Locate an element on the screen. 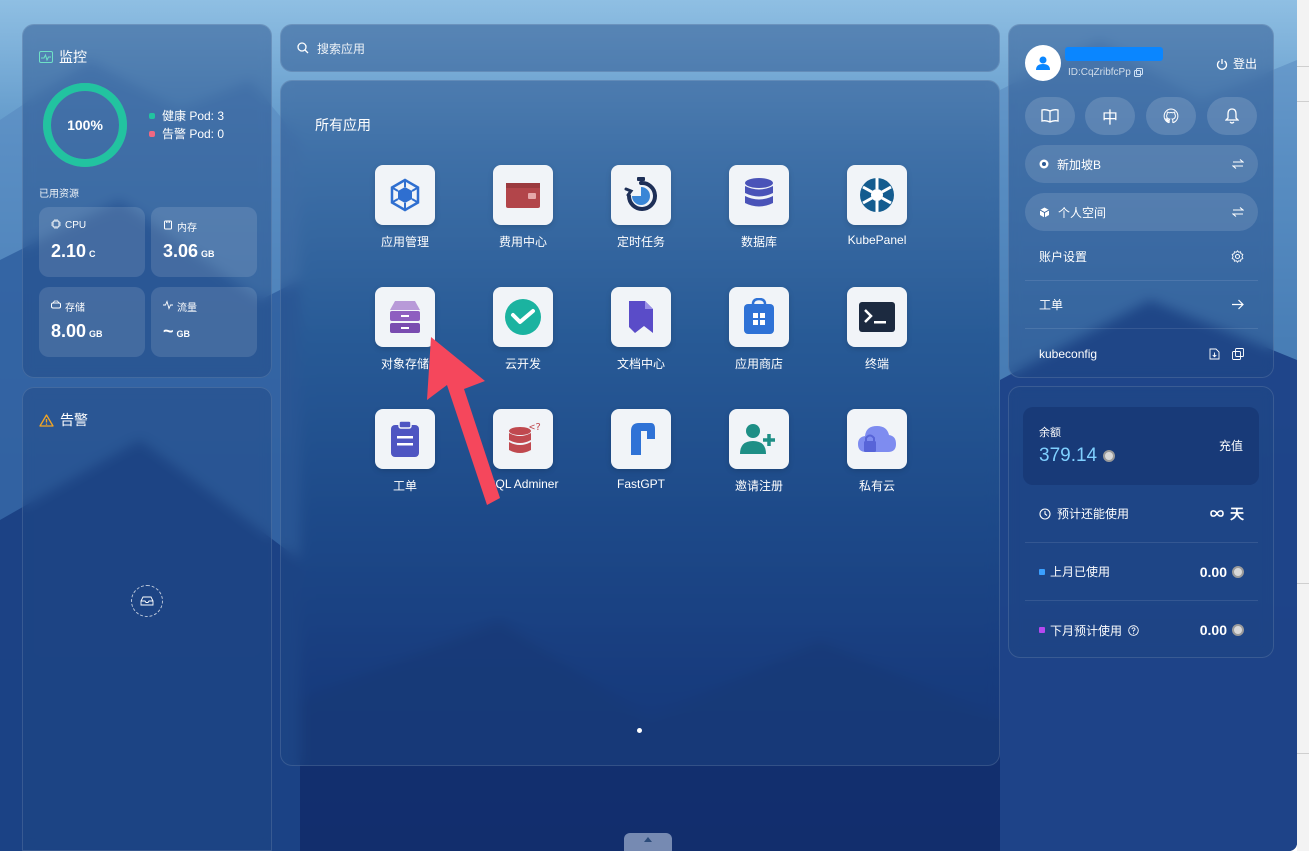 This screenshot has width=1309, height=851. alert-title-text: 告警 is located at coordinates (74, 420).